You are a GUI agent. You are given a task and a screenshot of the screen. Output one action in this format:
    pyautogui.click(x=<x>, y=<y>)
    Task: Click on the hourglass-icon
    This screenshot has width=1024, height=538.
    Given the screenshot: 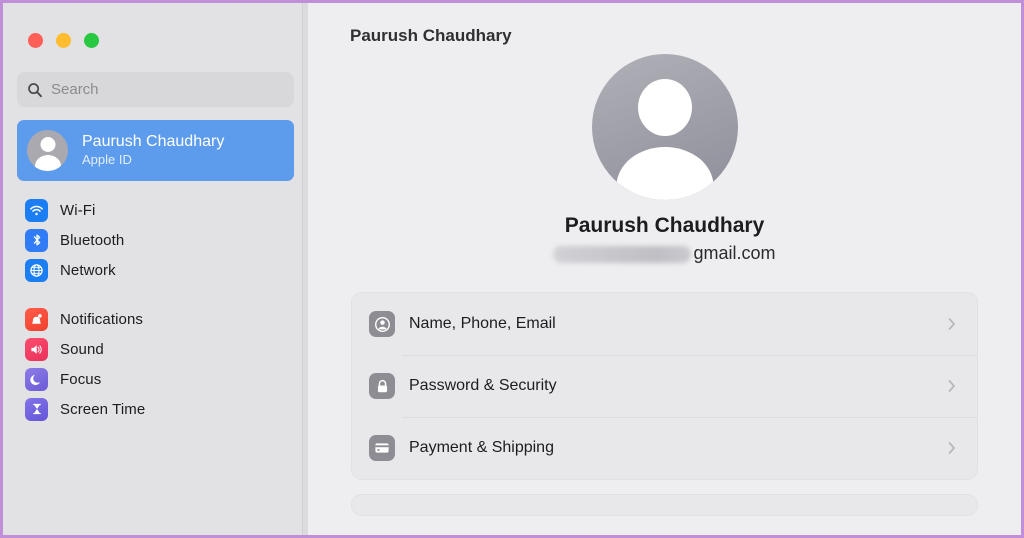 What is the action you would take?
    pyautogui.click(x=36, y=409)
    